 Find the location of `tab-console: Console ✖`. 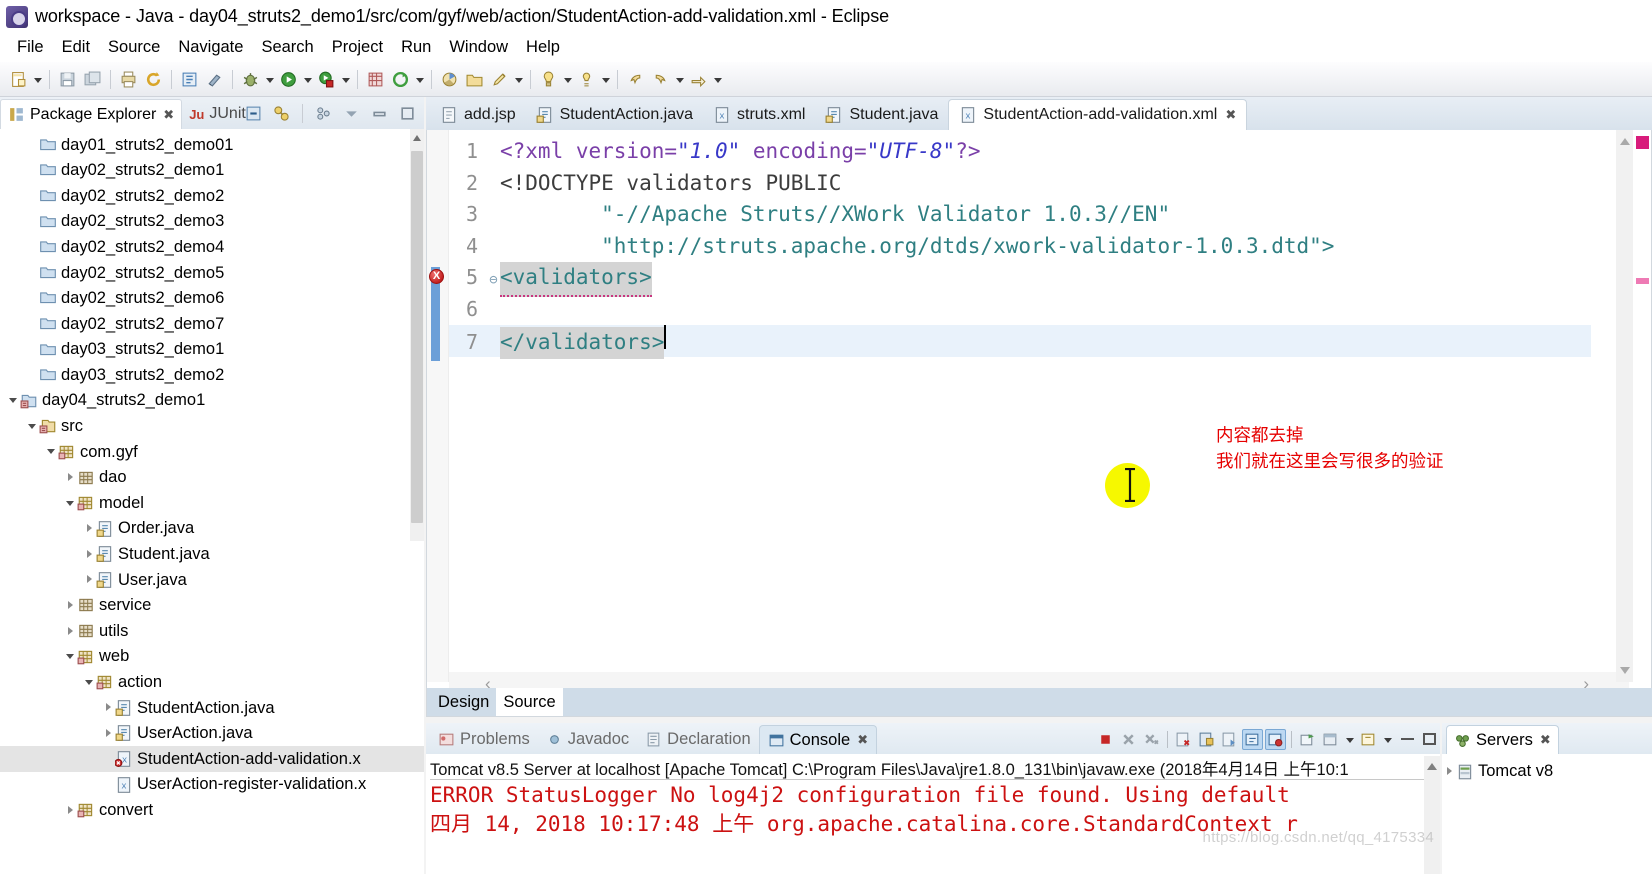

tab-console: Console ✖ is located at coordinates (818, 739).